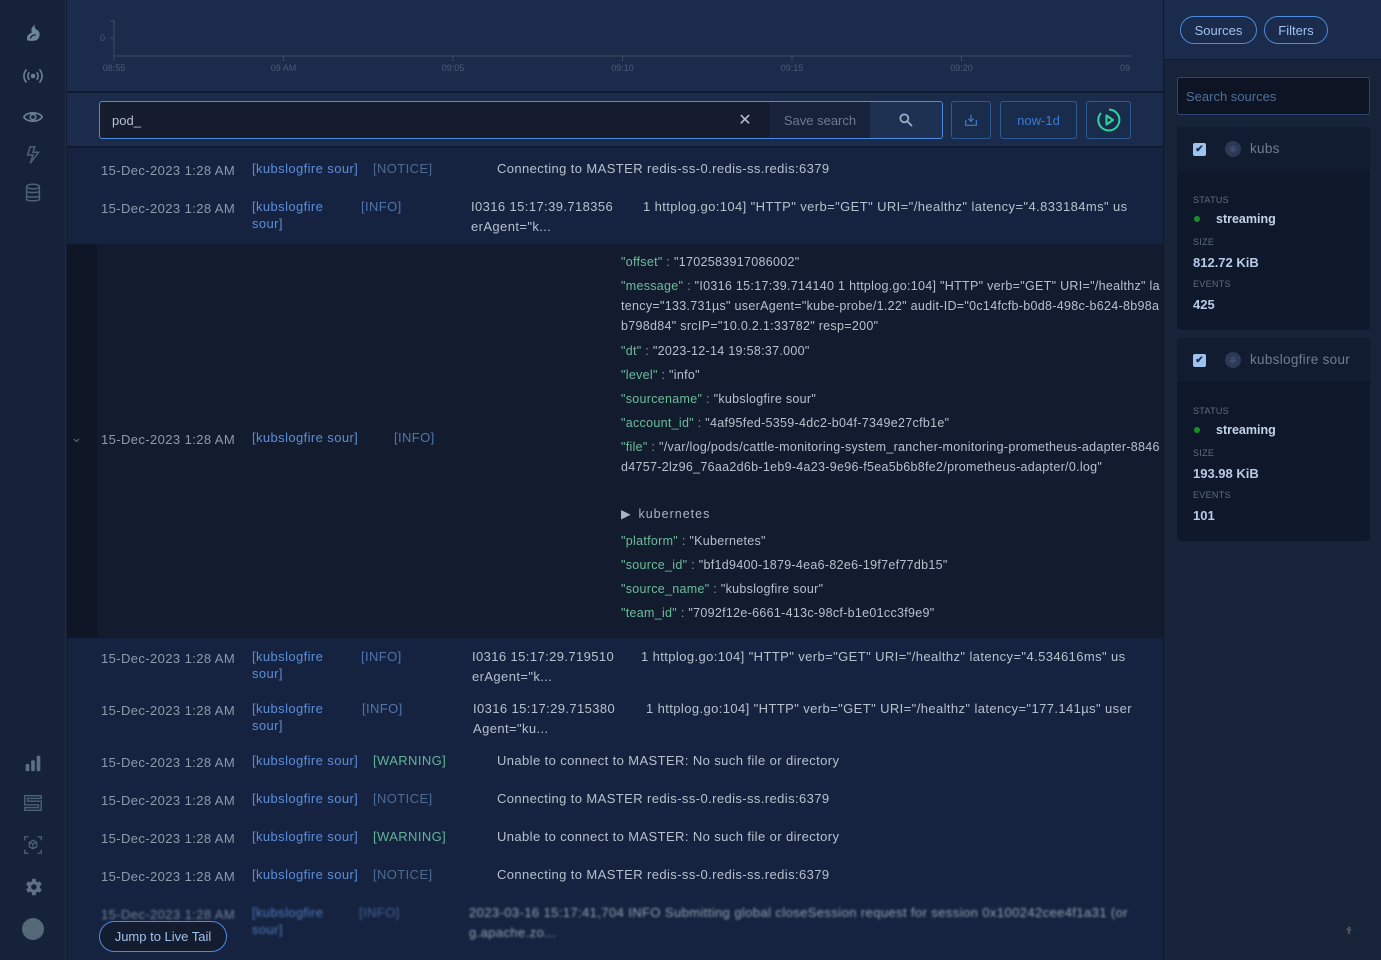 The height and width of the screenshot is (960, 1381). What do you see at coordinates (820, 120) in the screenshot?
I see `save-search-button: Save search` at bounding box center [820, 120].